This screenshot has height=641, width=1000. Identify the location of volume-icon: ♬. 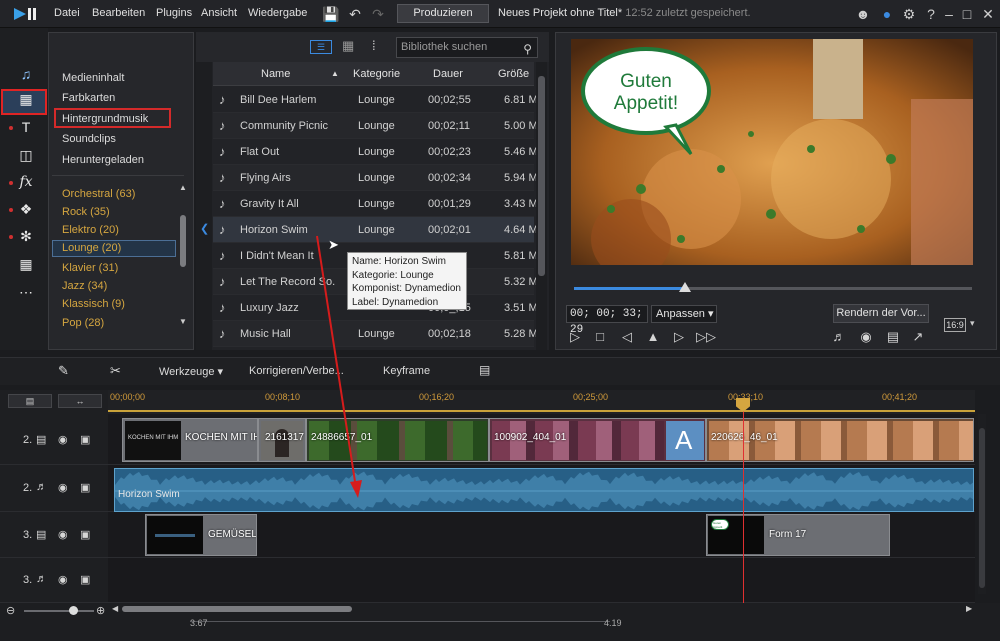
(839, 337).